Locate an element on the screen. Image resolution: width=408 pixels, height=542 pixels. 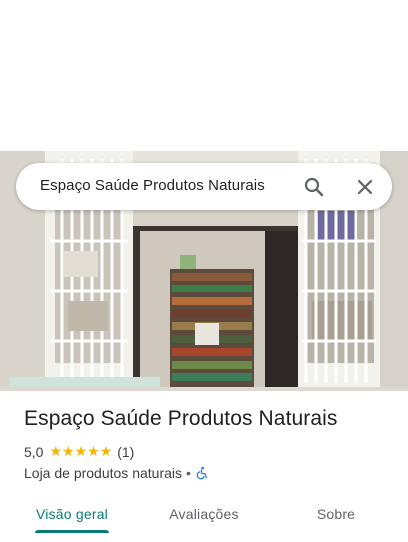
search-bar: Espaço Saúde Produtos Naturais is located at coordinates (204, 186).